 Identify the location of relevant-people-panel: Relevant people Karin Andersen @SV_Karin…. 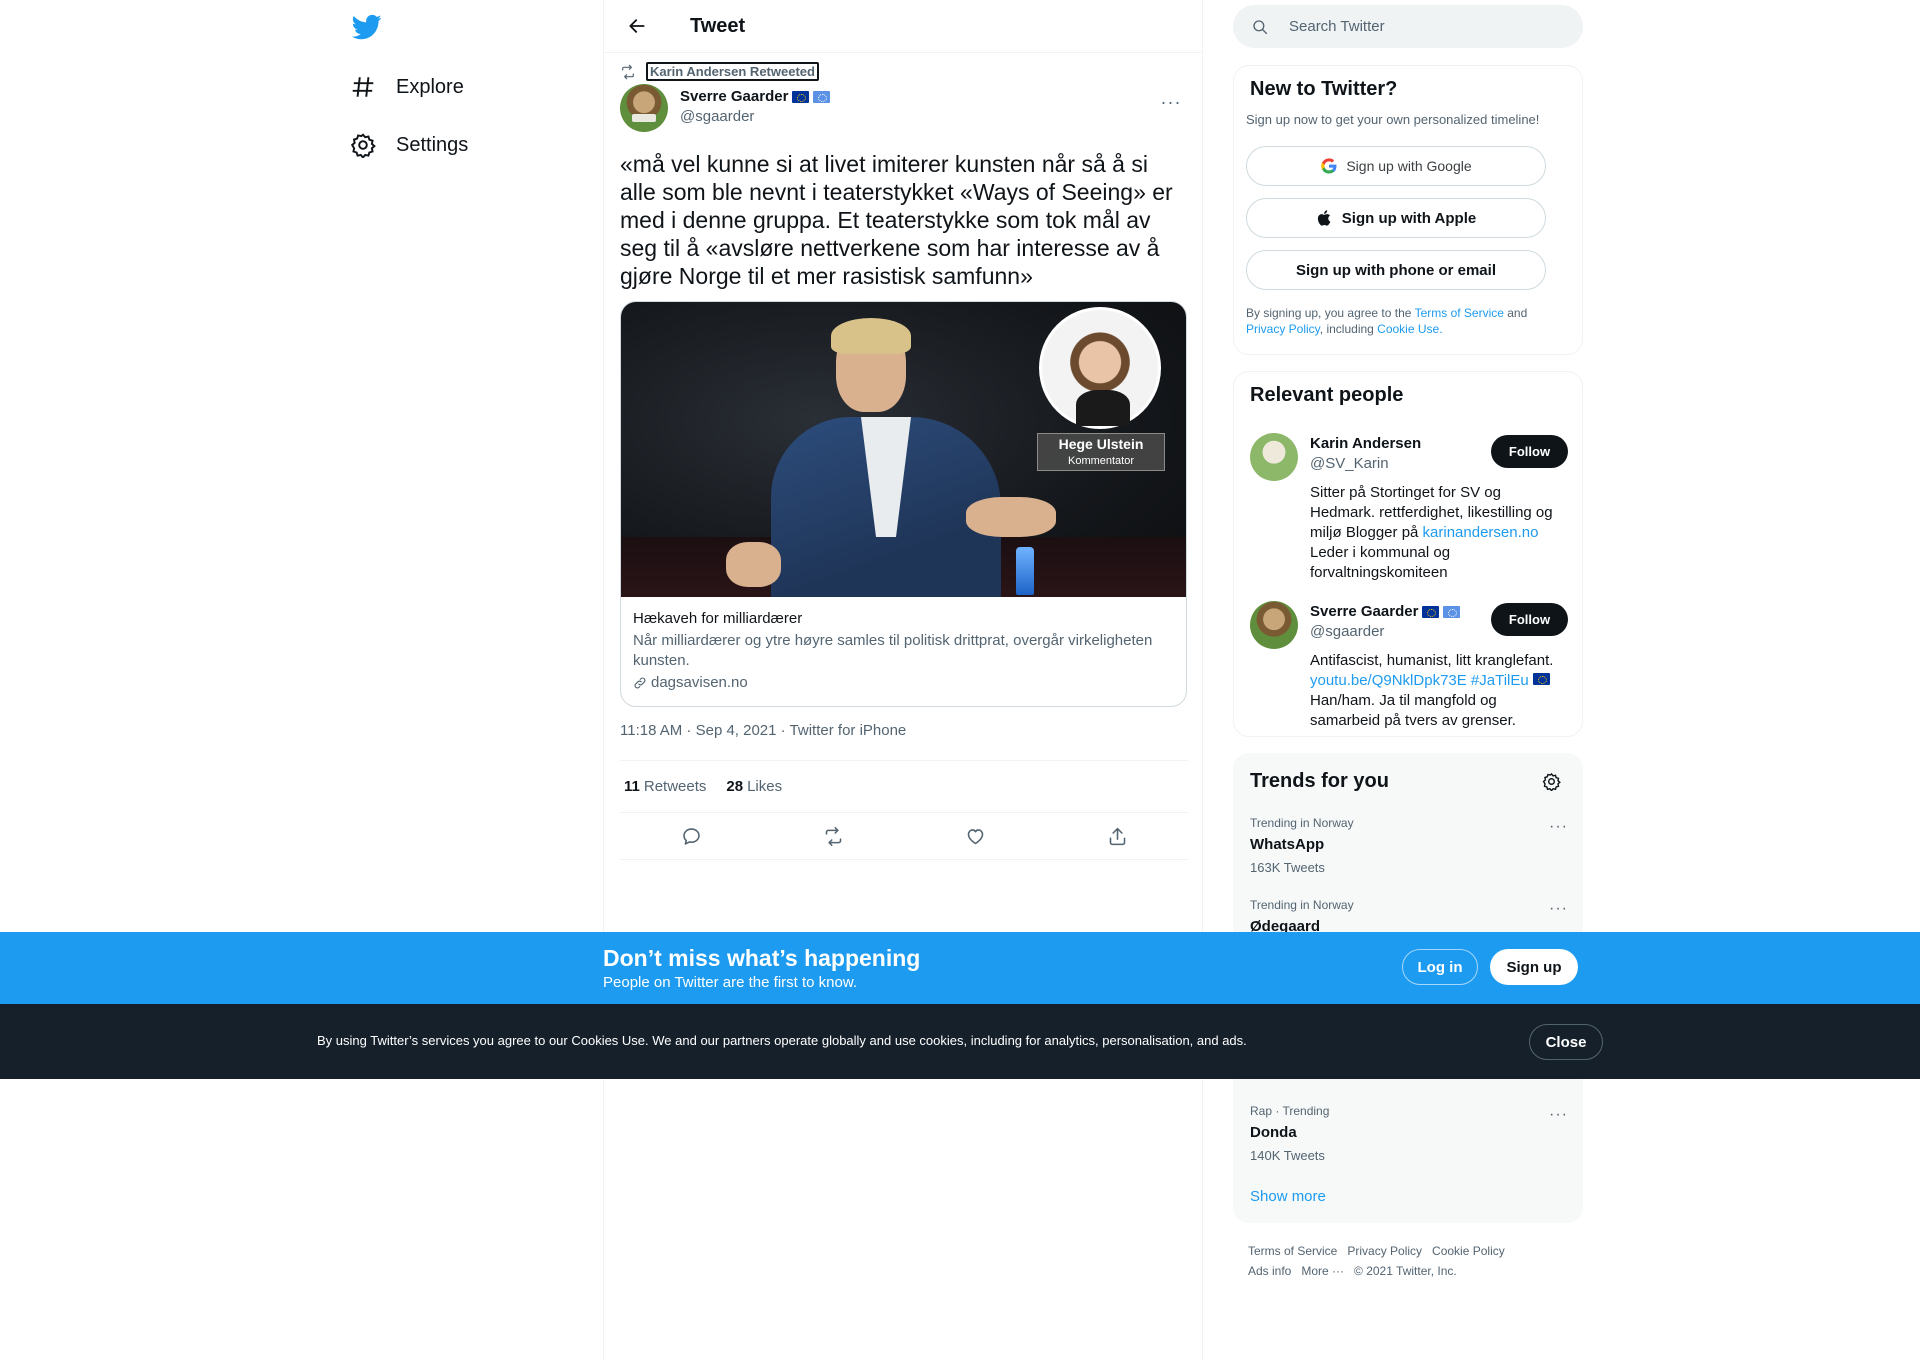
(1408, 554).